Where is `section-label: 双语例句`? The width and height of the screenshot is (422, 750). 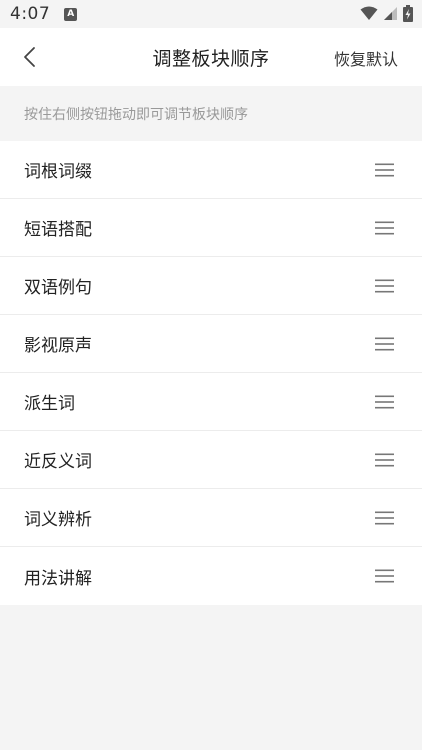 section-label: 双语例句 is located at coordinates (58, 288).